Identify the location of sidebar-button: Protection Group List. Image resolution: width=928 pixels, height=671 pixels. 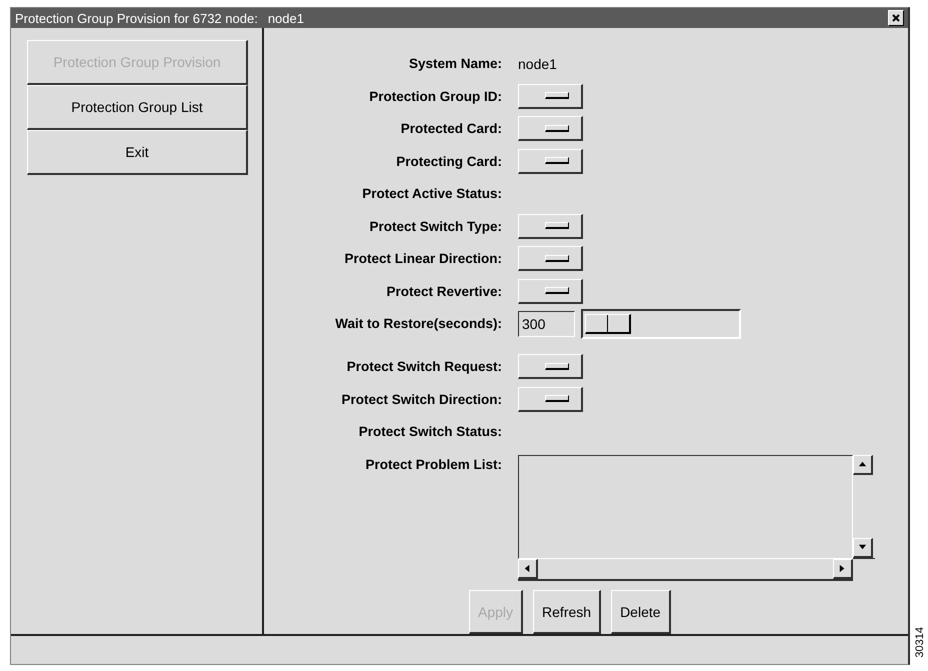
(137, 107).